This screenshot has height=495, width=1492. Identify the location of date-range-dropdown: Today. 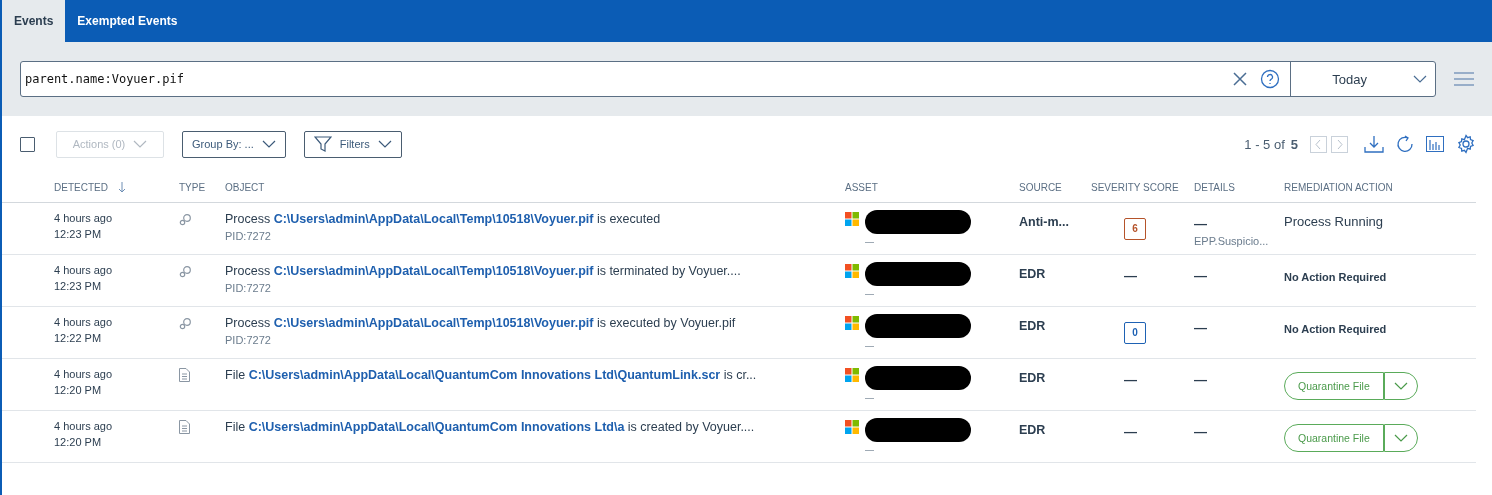
(1362, 79).